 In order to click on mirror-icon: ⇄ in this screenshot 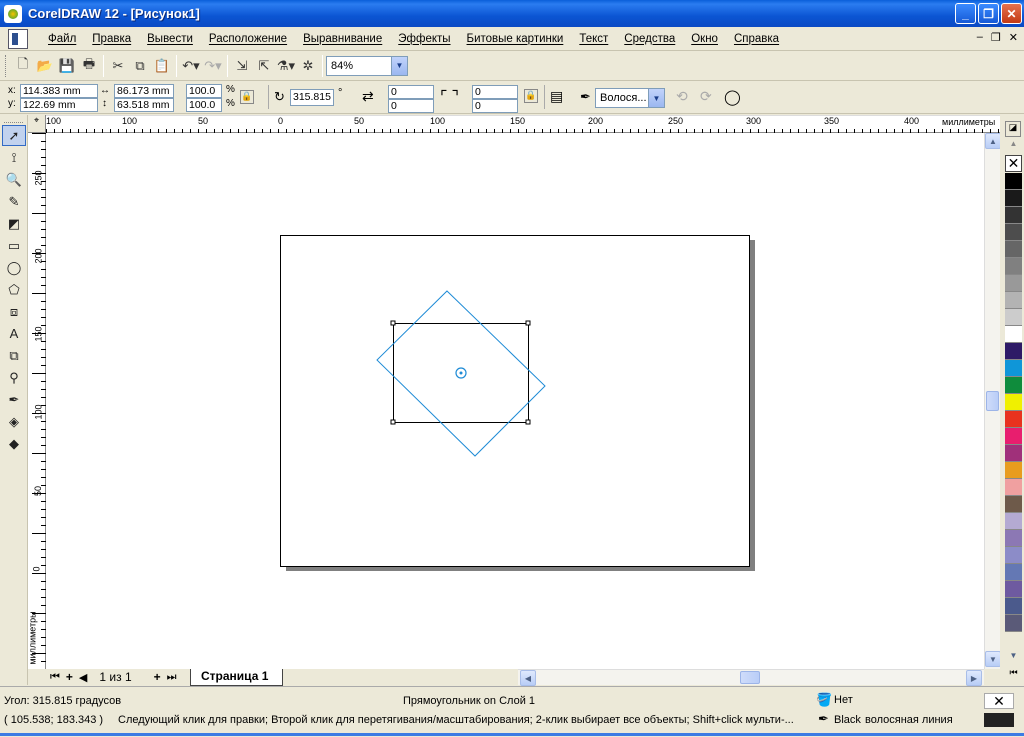, I will do `click(372, 98)`.